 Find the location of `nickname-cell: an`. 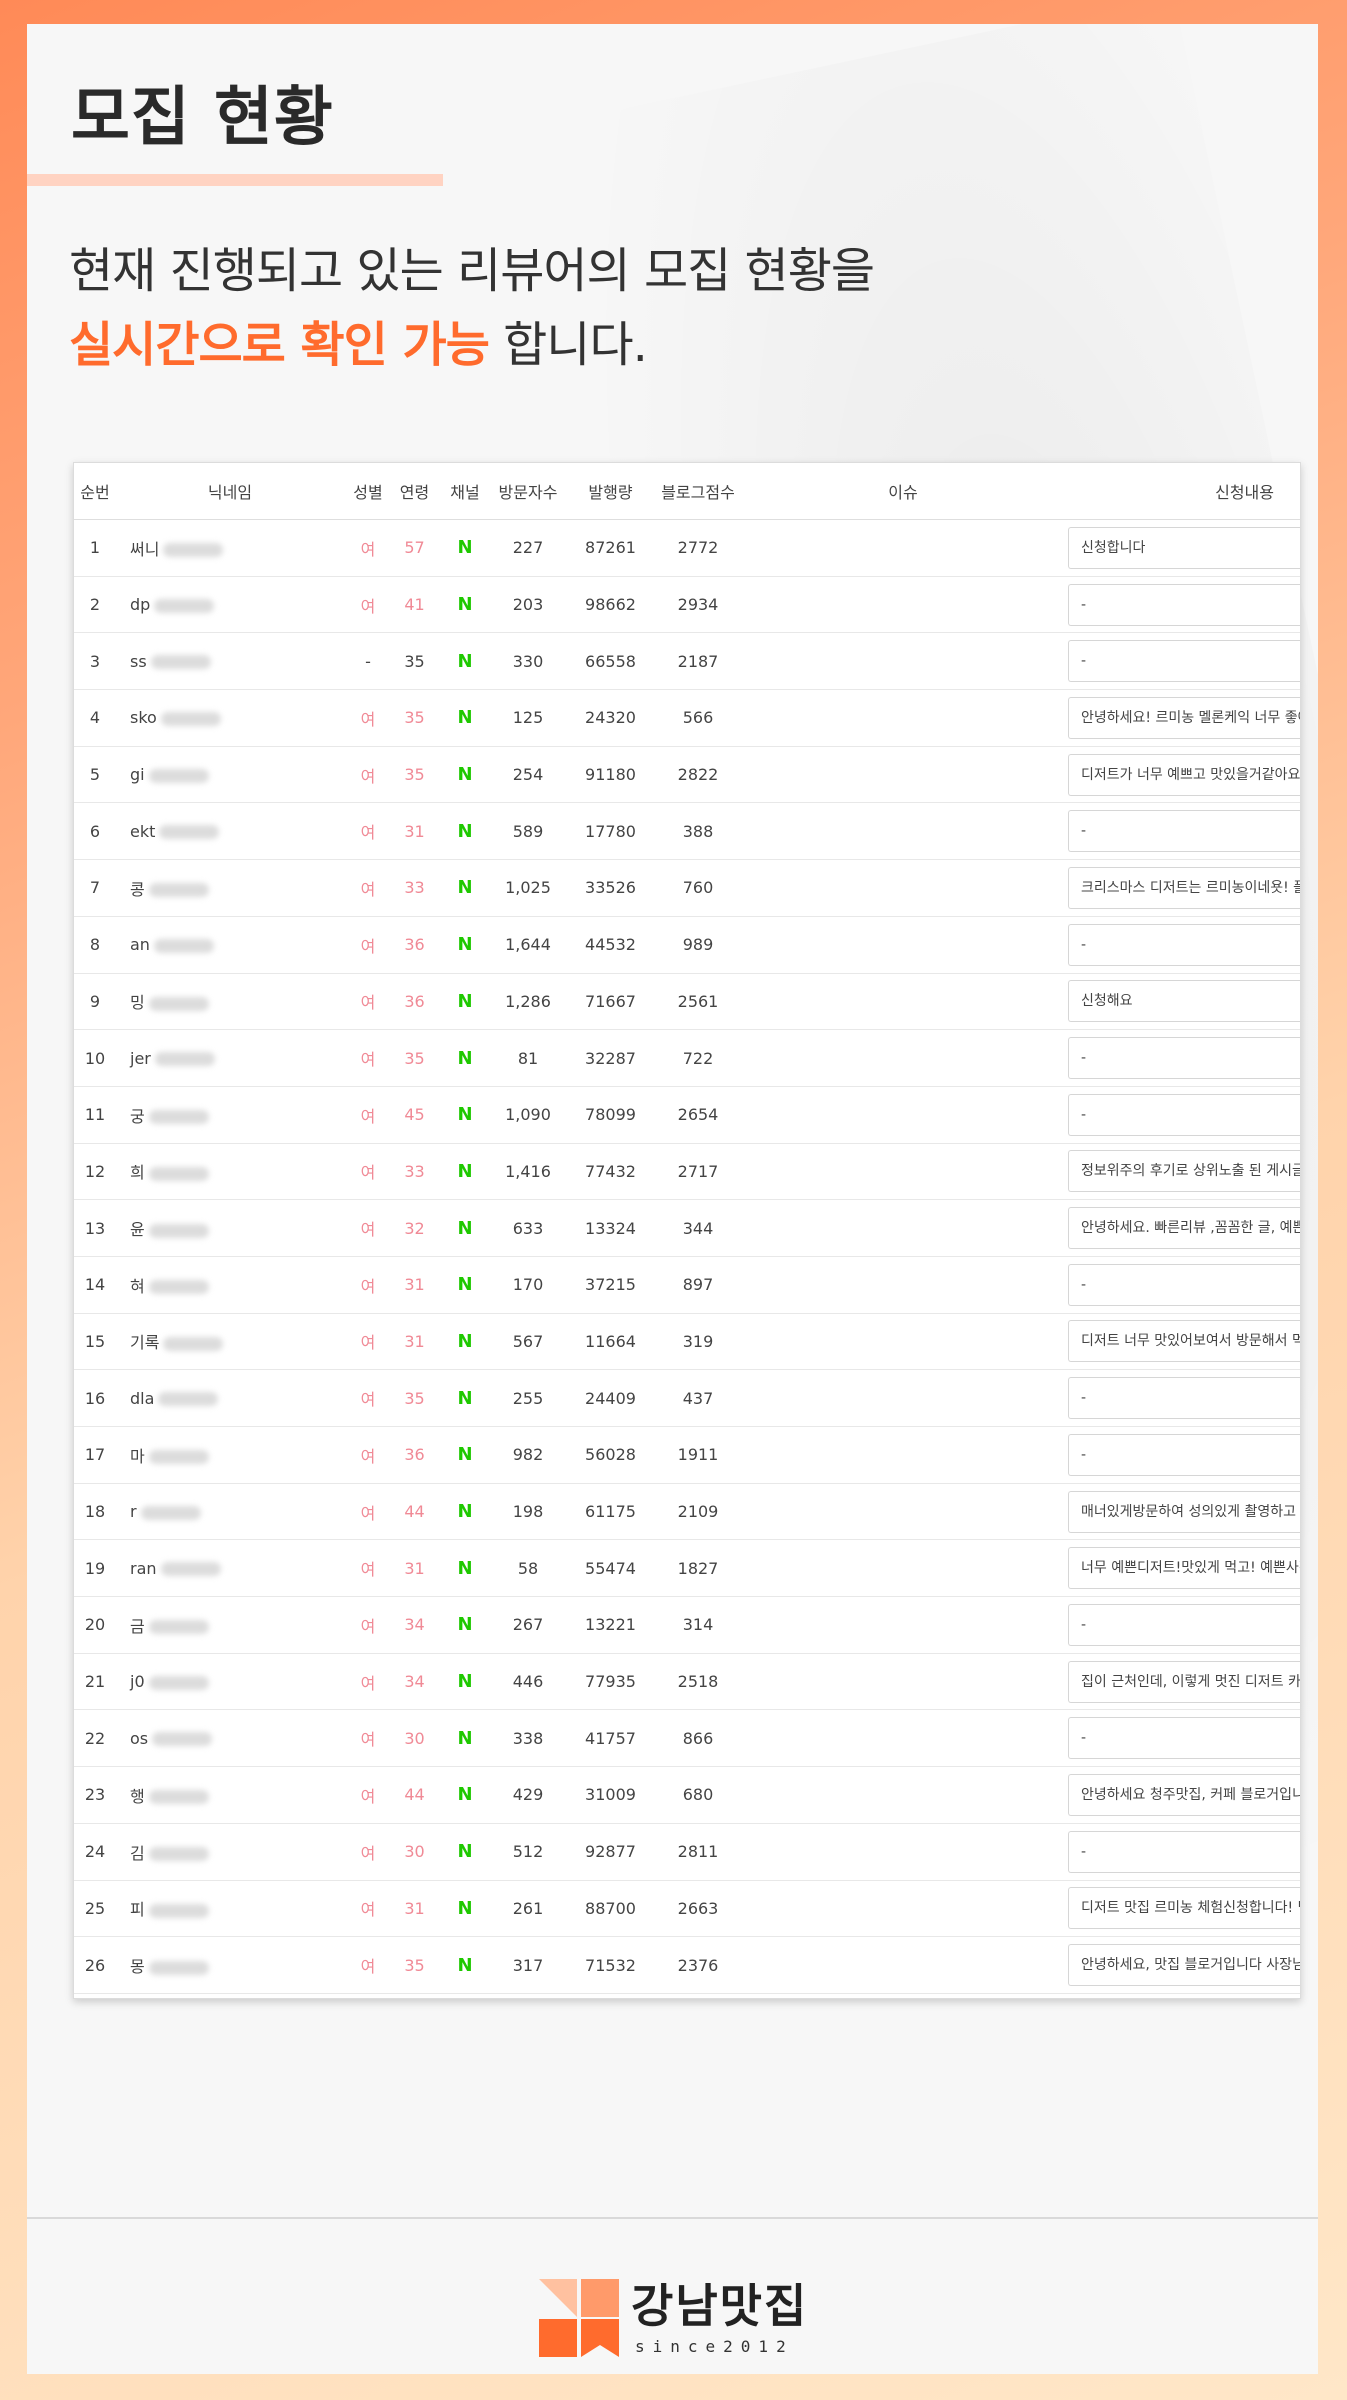

nickname-cell: an is located at coordinates (230, 945).